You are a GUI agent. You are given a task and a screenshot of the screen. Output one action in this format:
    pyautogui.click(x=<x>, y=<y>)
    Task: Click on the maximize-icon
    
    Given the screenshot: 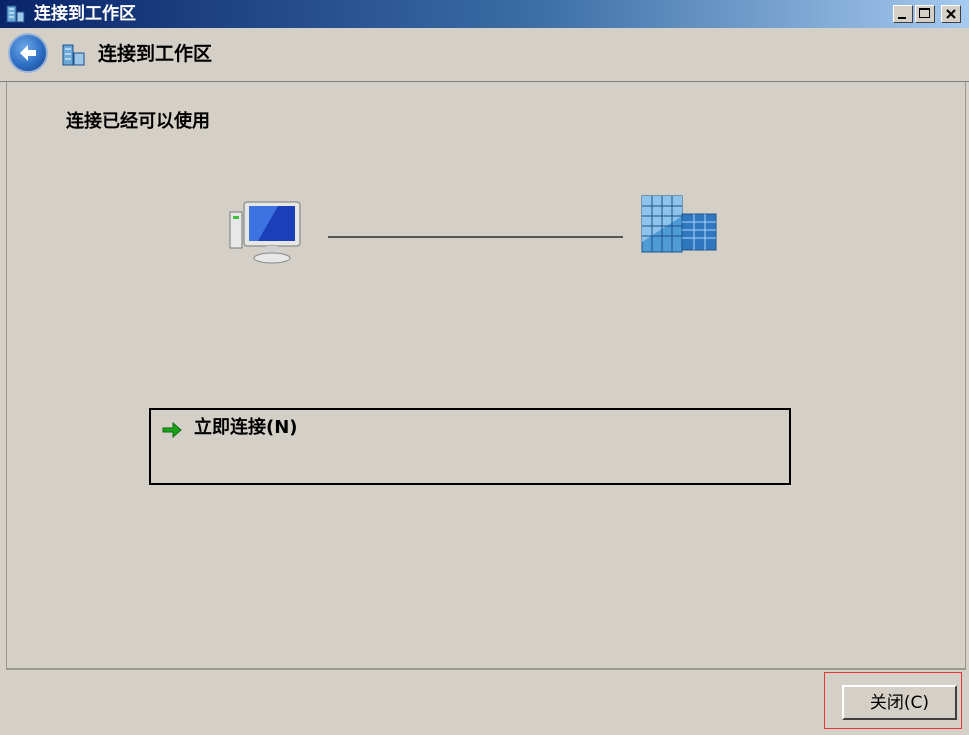 What is the action you would take?
    pyautogui.click(x=924, y=13)
    